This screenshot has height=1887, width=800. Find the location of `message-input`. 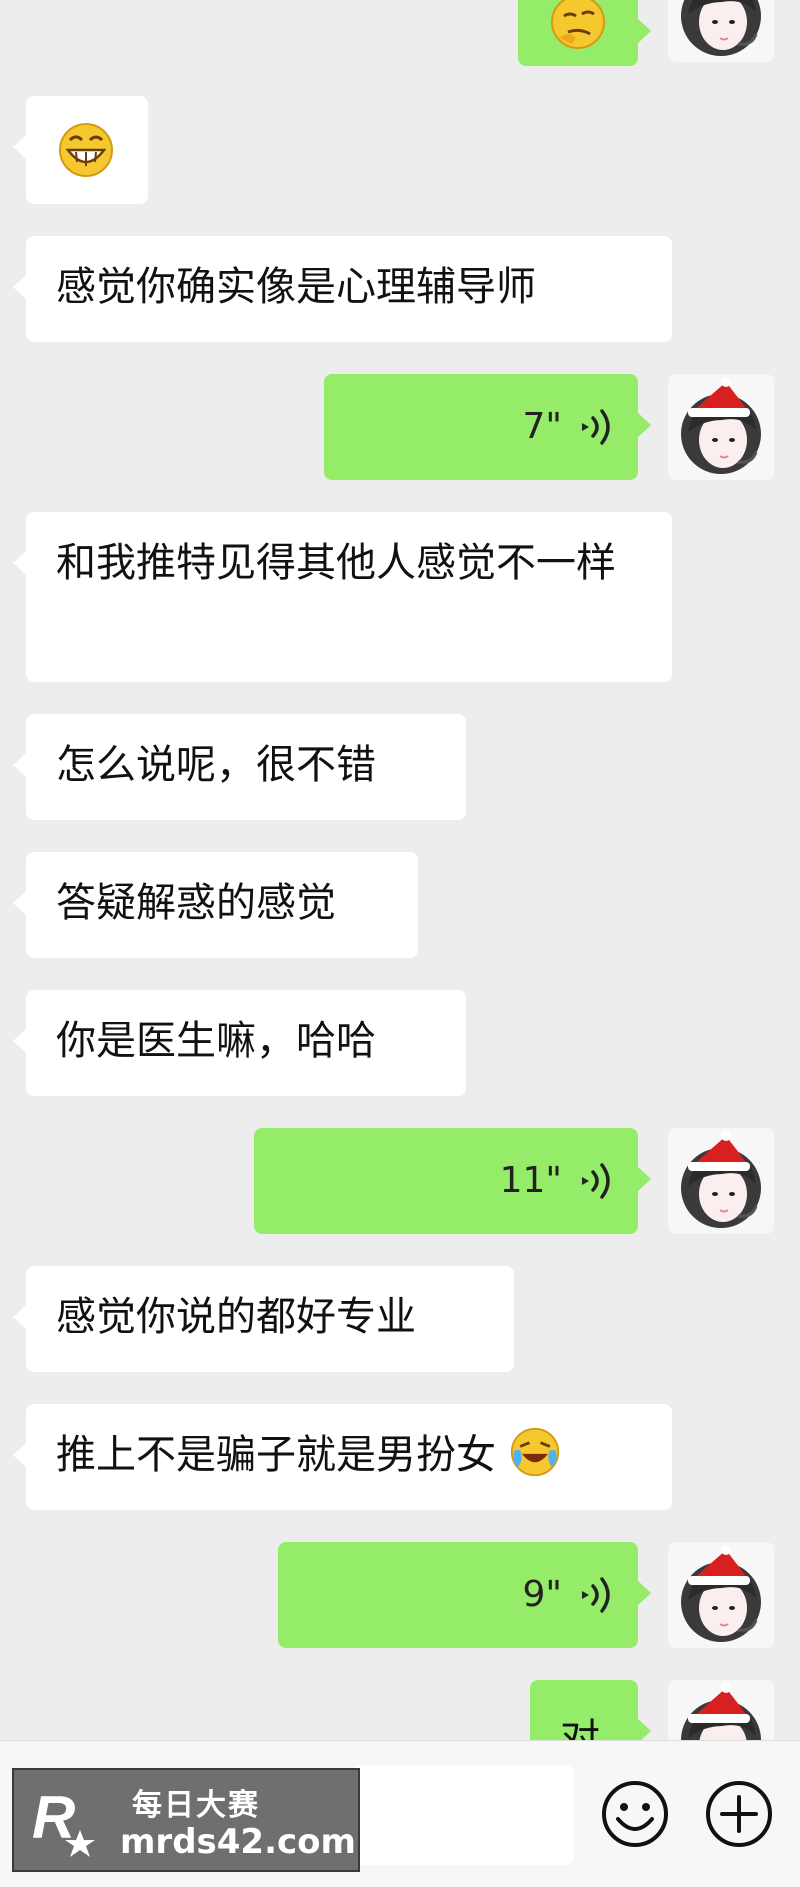

message-input is located at coordinates (463, 1815).